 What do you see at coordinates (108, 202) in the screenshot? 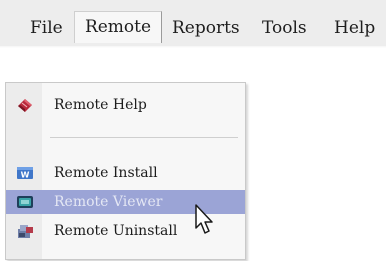
I see `menu-item-label: Remote Viewer` at bounding box center [108, 202].